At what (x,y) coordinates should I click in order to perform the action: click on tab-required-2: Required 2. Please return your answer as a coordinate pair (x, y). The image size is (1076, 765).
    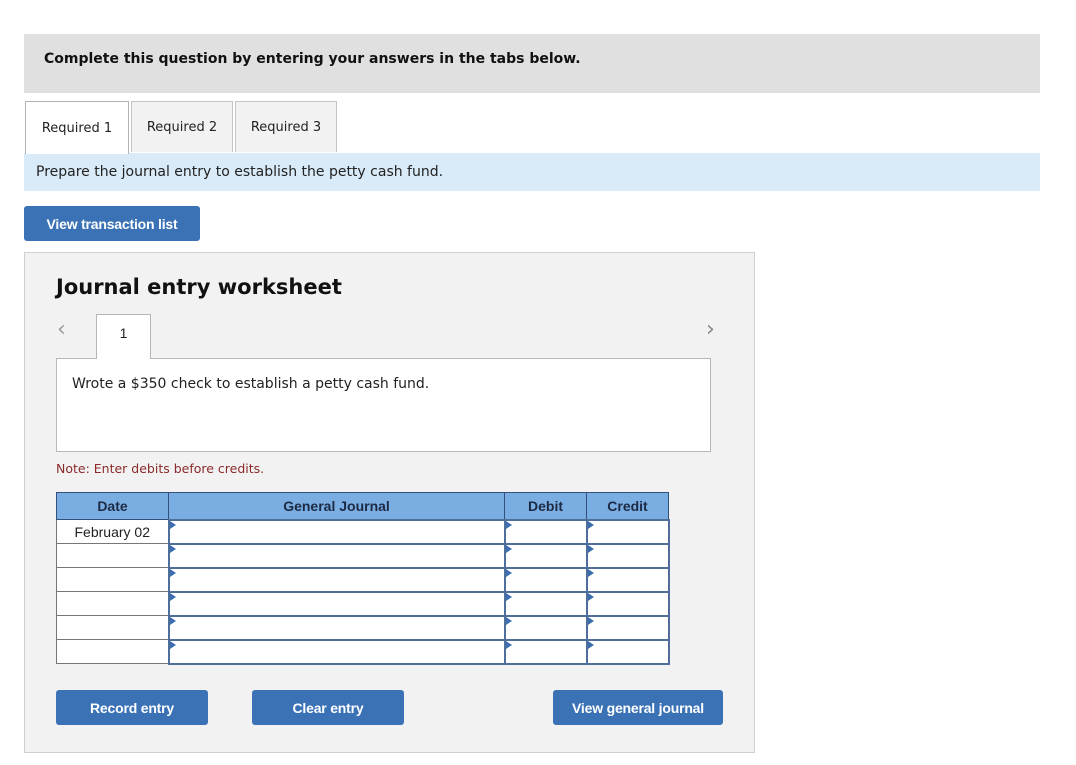
    Looking at the image, I should click on (182, 126).